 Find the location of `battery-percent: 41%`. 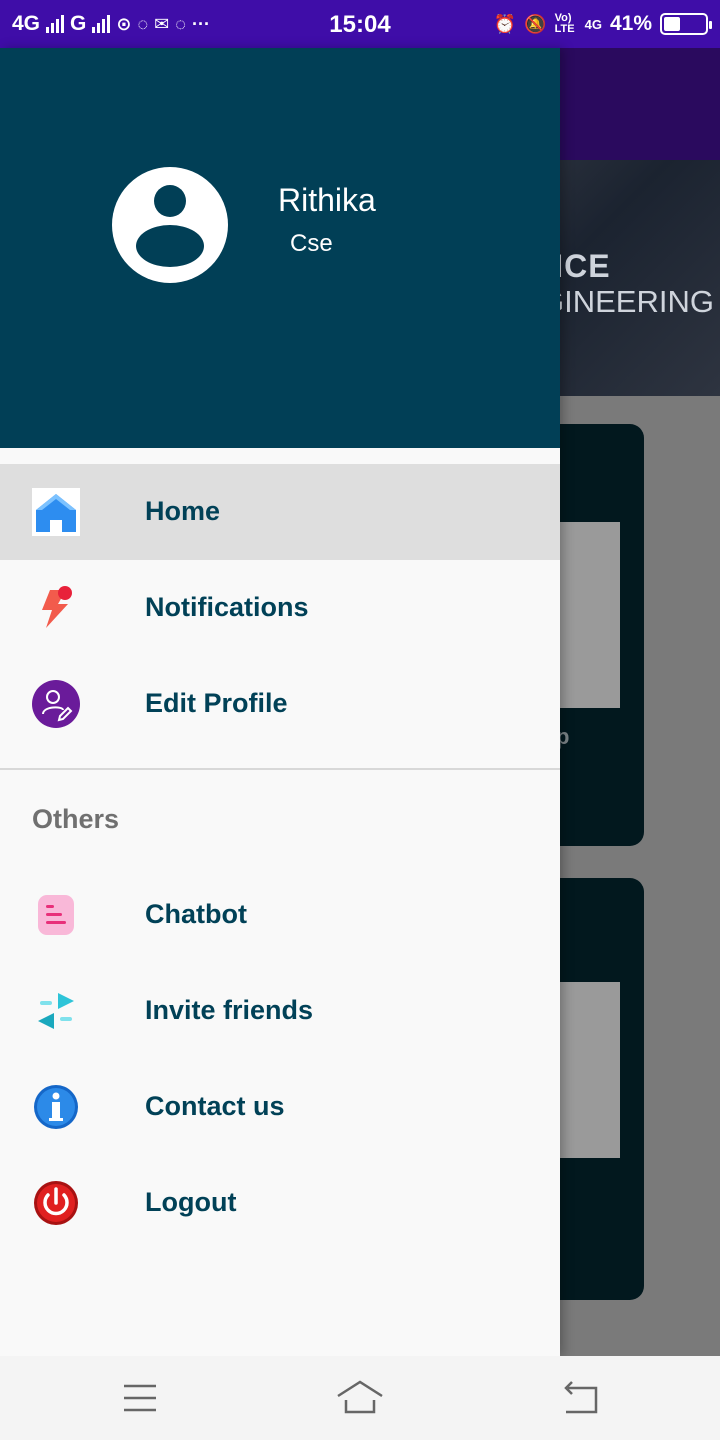

battery-percent: 41% is located at coordinates (630, 23).